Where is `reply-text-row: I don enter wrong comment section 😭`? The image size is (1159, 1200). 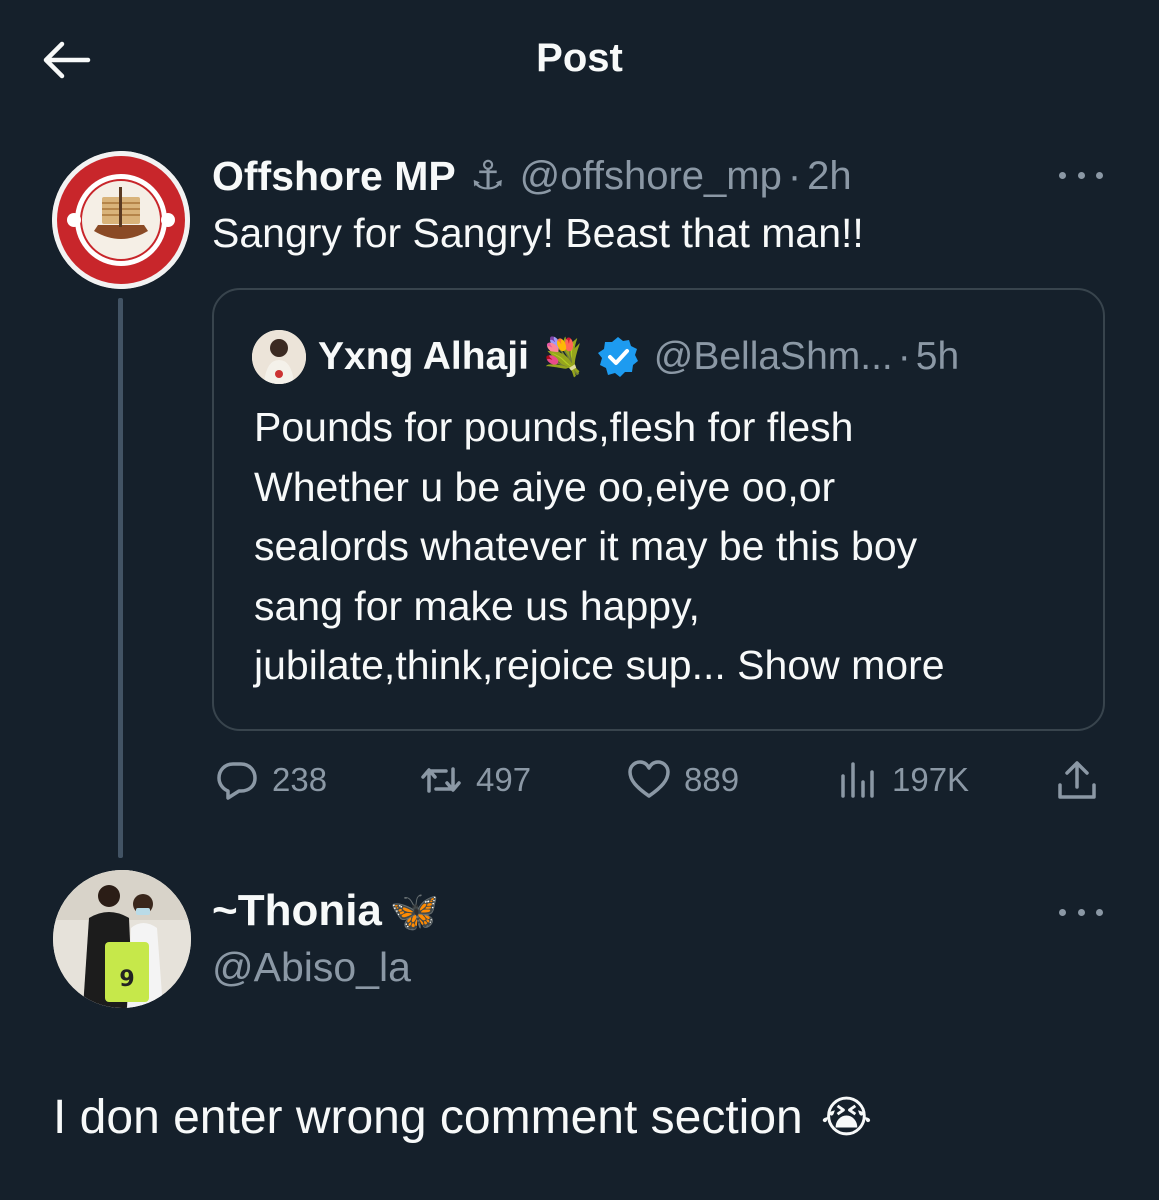
reply-text-row: I don enter wrong comment section 😭 is located at coordinates (462, 1117).